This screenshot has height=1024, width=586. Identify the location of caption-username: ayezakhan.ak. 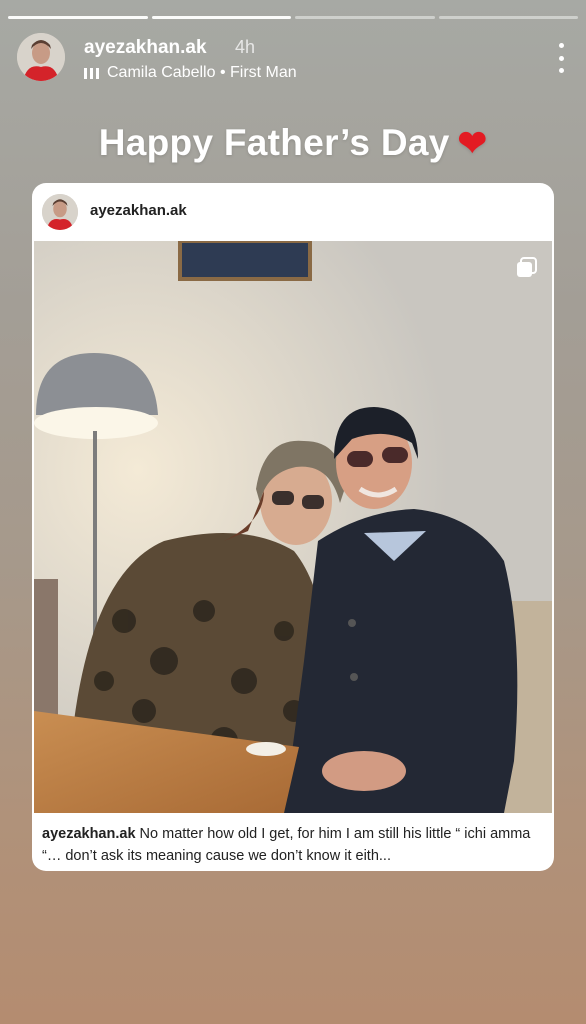
(89, 834).